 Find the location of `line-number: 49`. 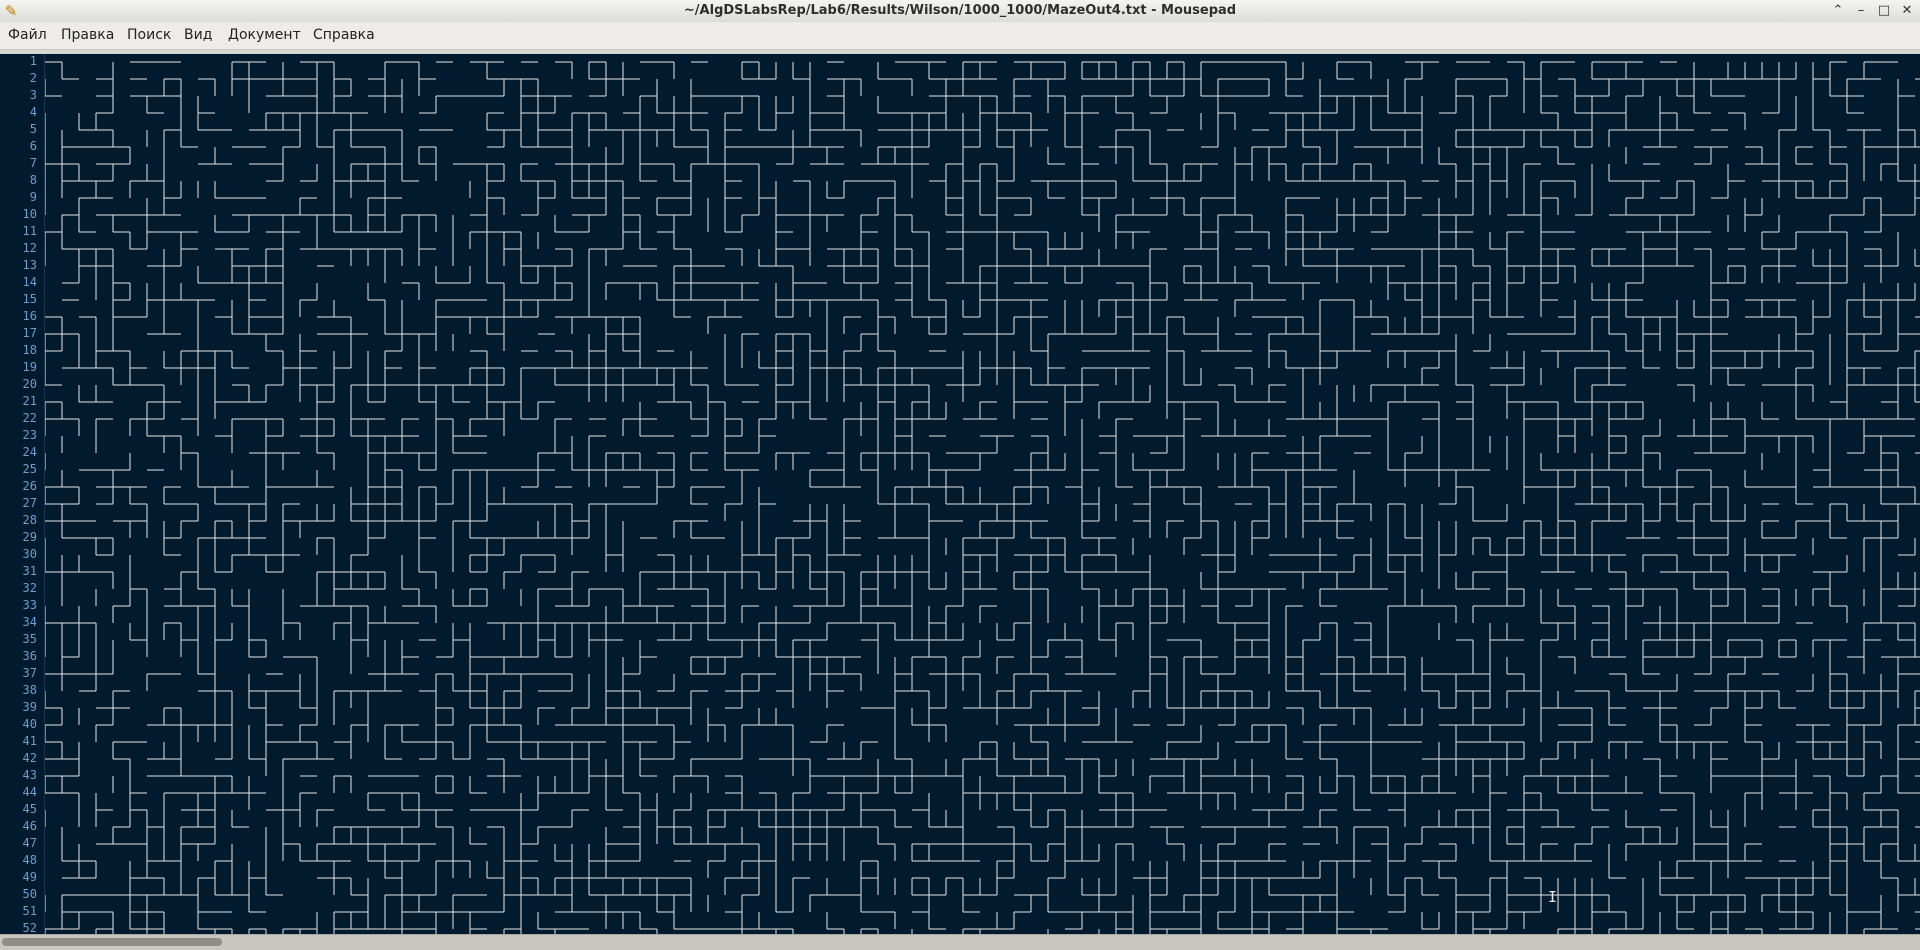

line-number: 49 is located at coordinates (29, 877).